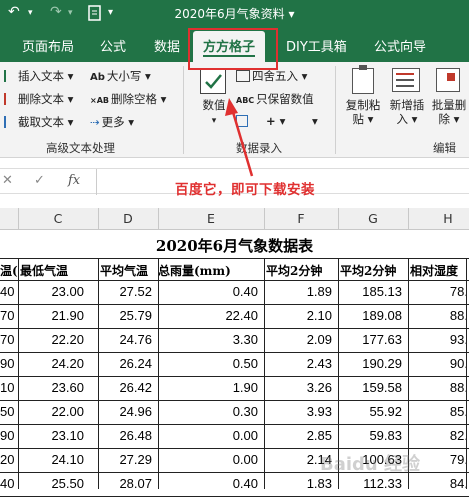 This screenshot has width=469, height=497. Describe the element at coordinates (52, 315) in the screenshot. I see `table-cell: 21.90` at that location.